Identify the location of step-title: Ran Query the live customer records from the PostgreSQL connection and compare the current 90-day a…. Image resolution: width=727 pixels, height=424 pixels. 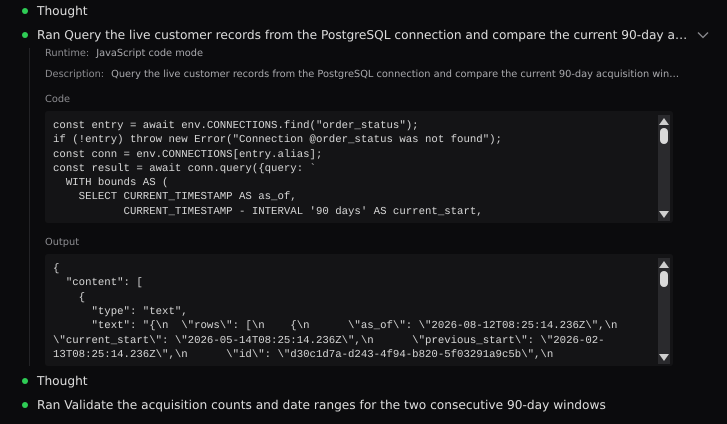
(362, 35).